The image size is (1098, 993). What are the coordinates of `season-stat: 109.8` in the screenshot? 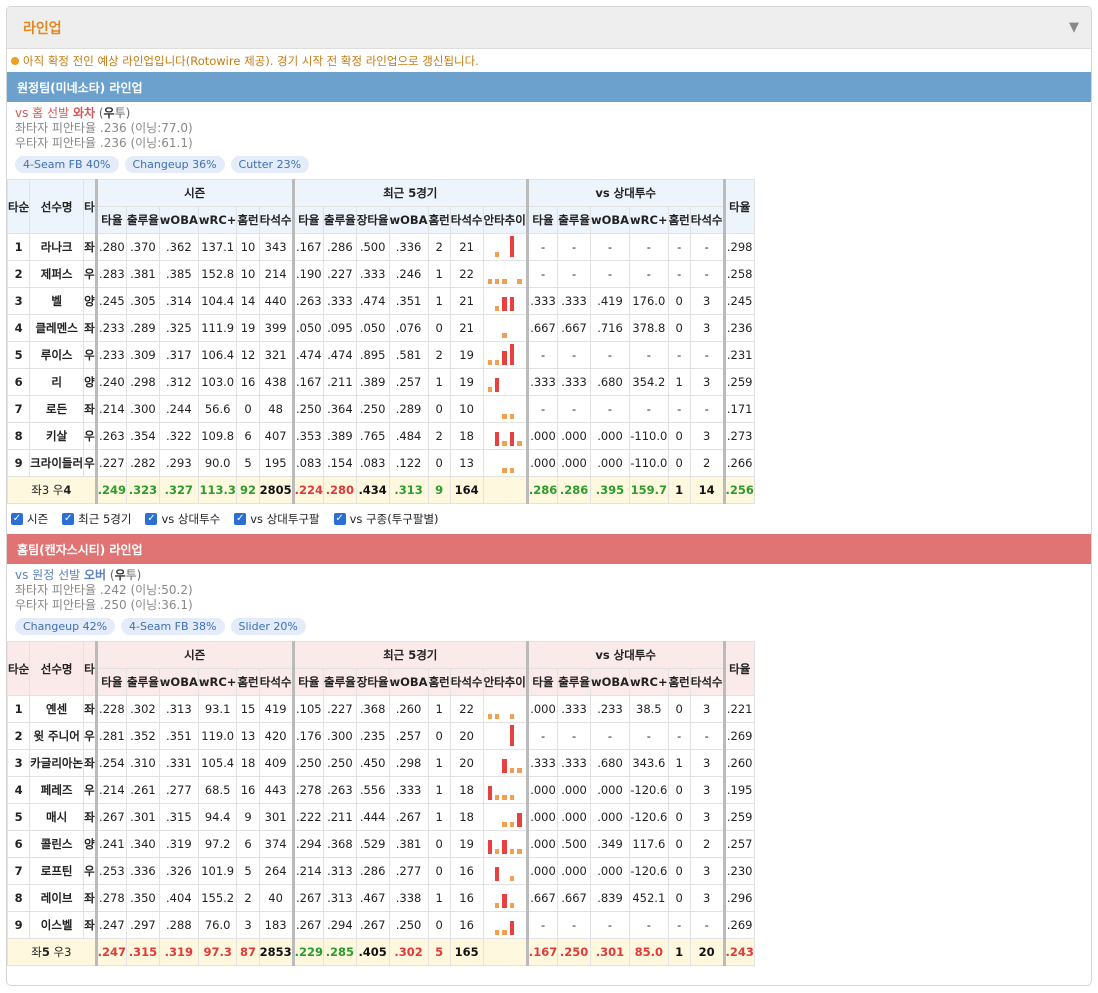 It's located at (217, 436).